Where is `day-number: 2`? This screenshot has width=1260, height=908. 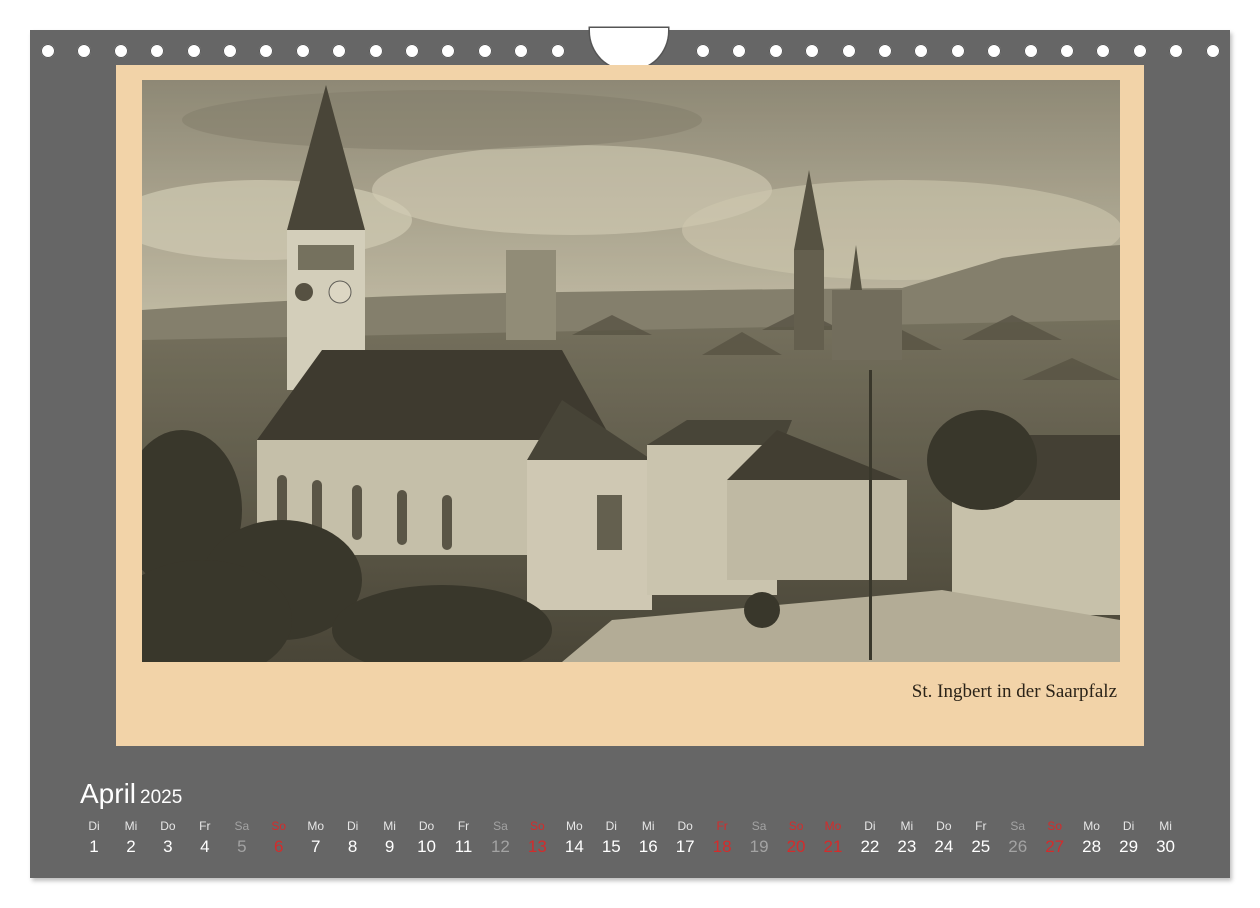 day-number: 2 is located at coordinates (131, 846).